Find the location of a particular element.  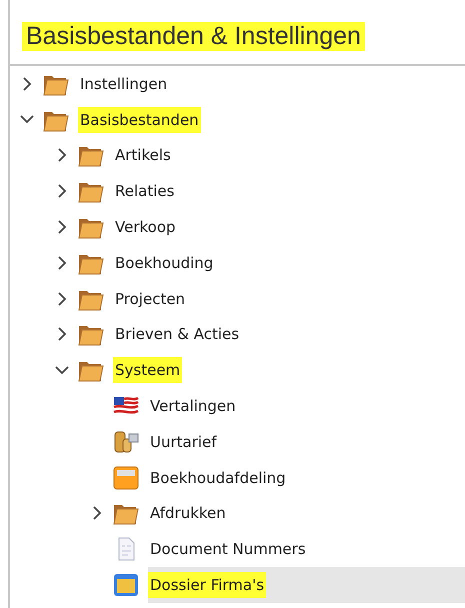

tree-item: Relaties is located at coordinates (144, 191).